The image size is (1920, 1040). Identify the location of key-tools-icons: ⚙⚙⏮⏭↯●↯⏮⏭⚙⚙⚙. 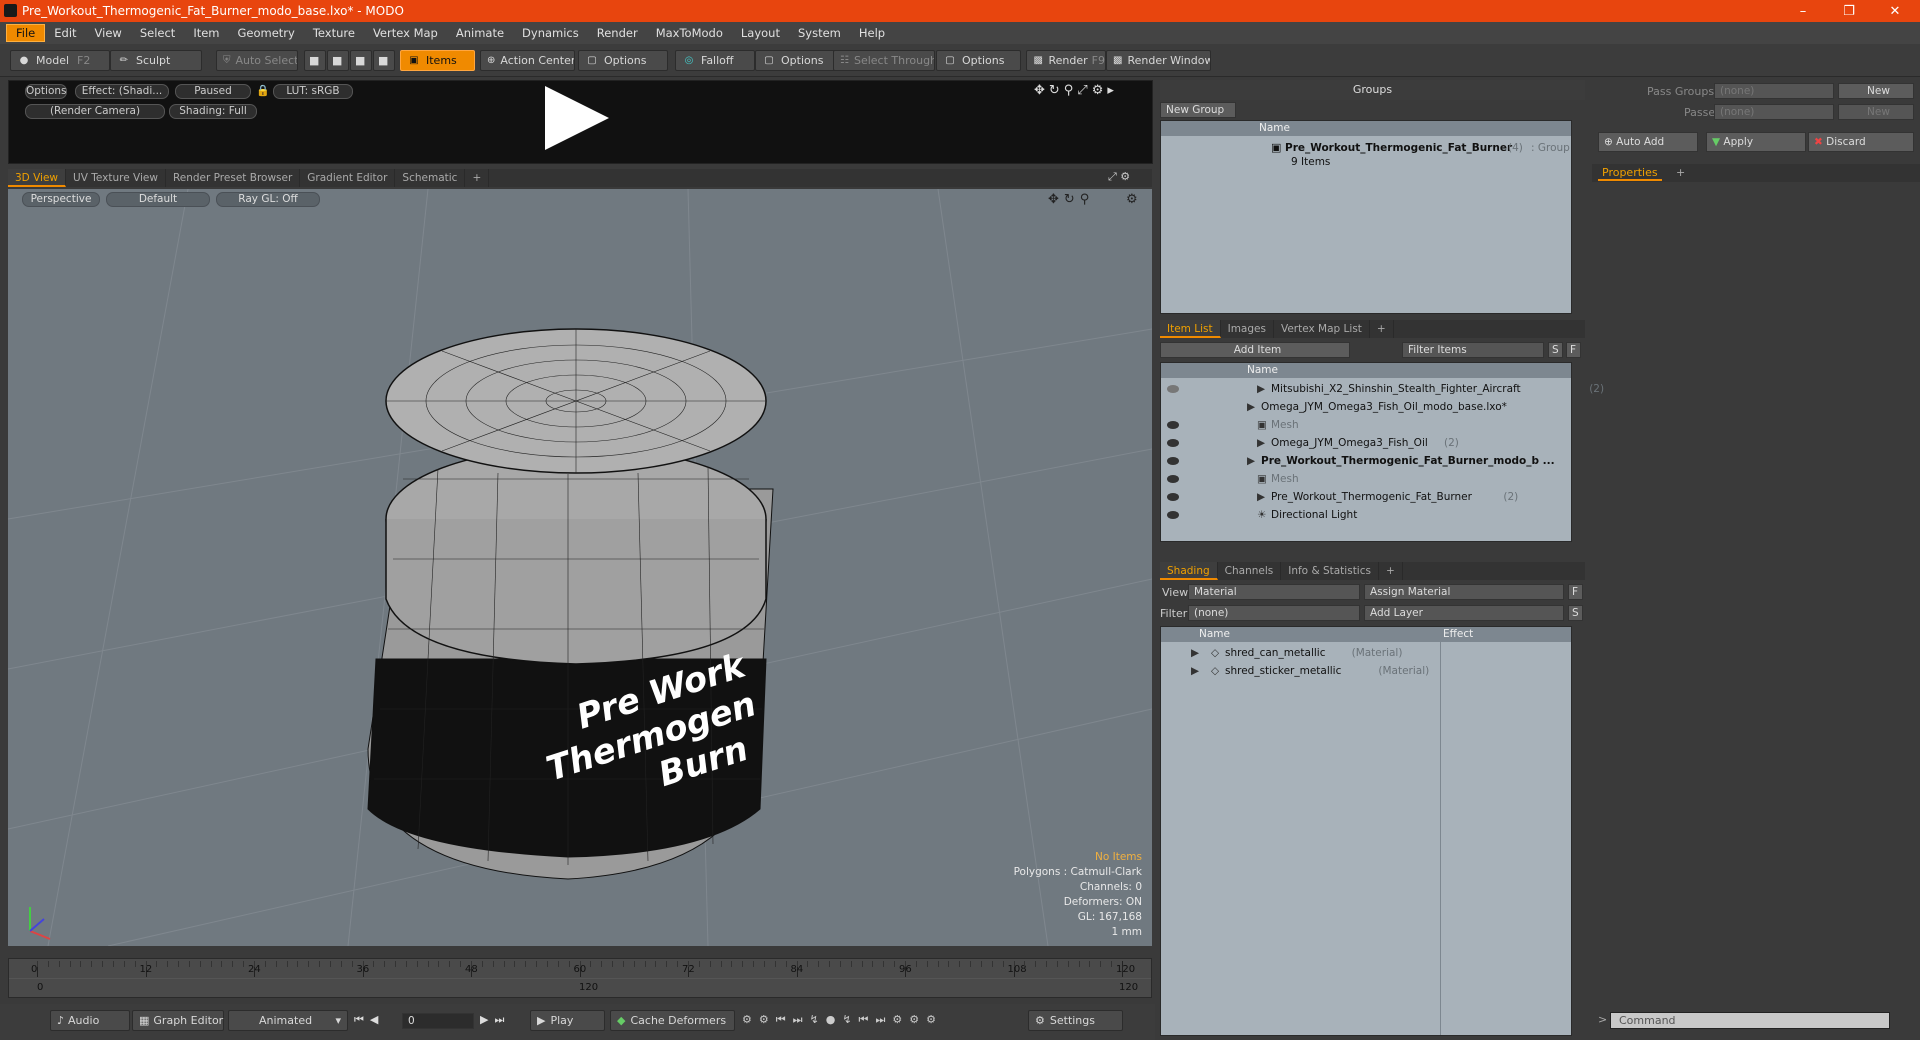
(842, 1020).